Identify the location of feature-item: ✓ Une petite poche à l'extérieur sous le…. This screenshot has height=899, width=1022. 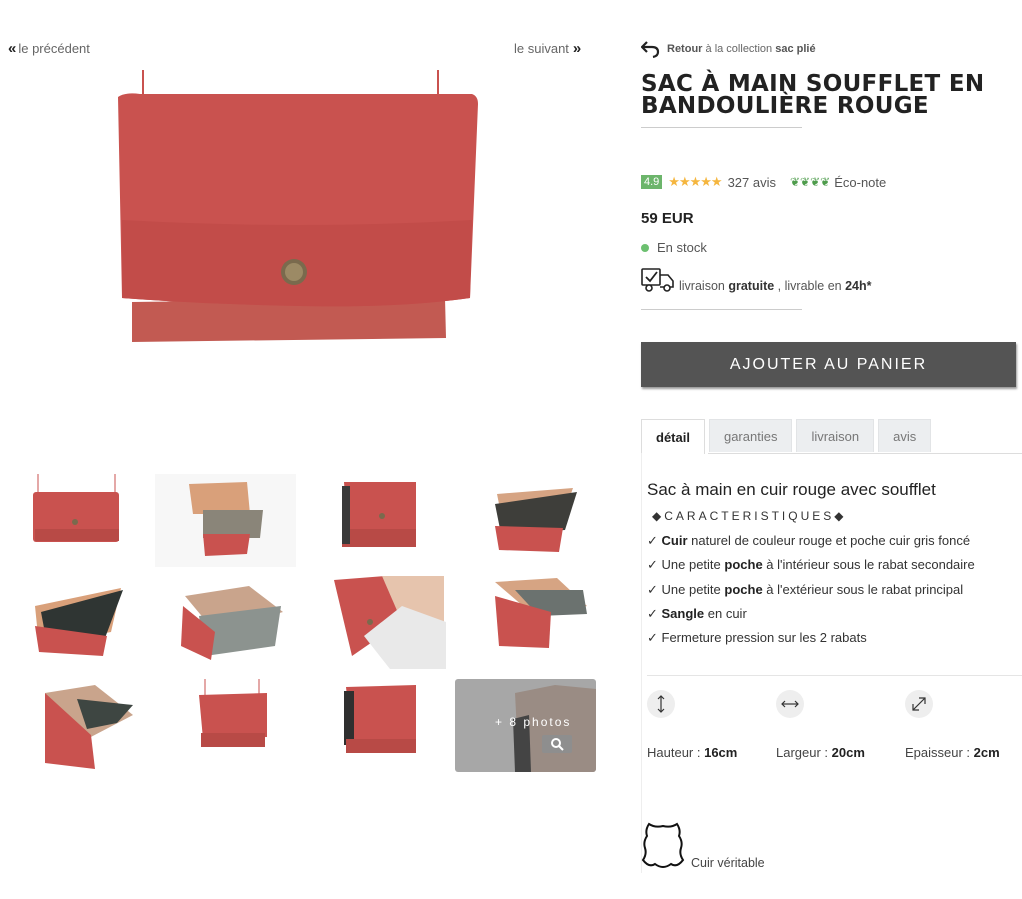
(805, 589).